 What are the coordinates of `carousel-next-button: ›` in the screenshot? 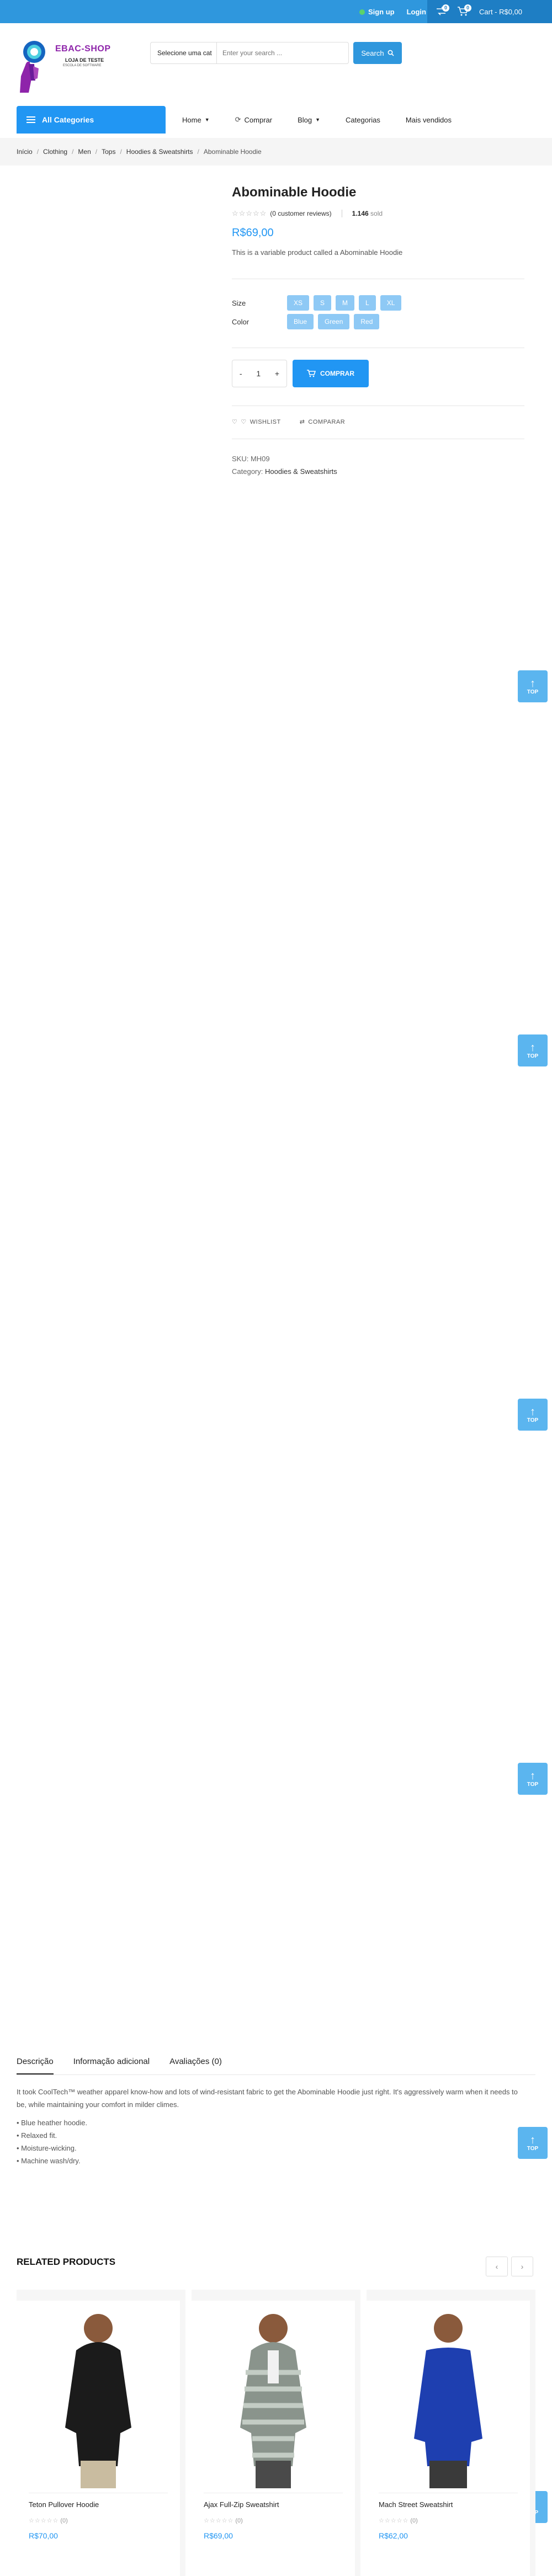 It's located at (522, 2266).